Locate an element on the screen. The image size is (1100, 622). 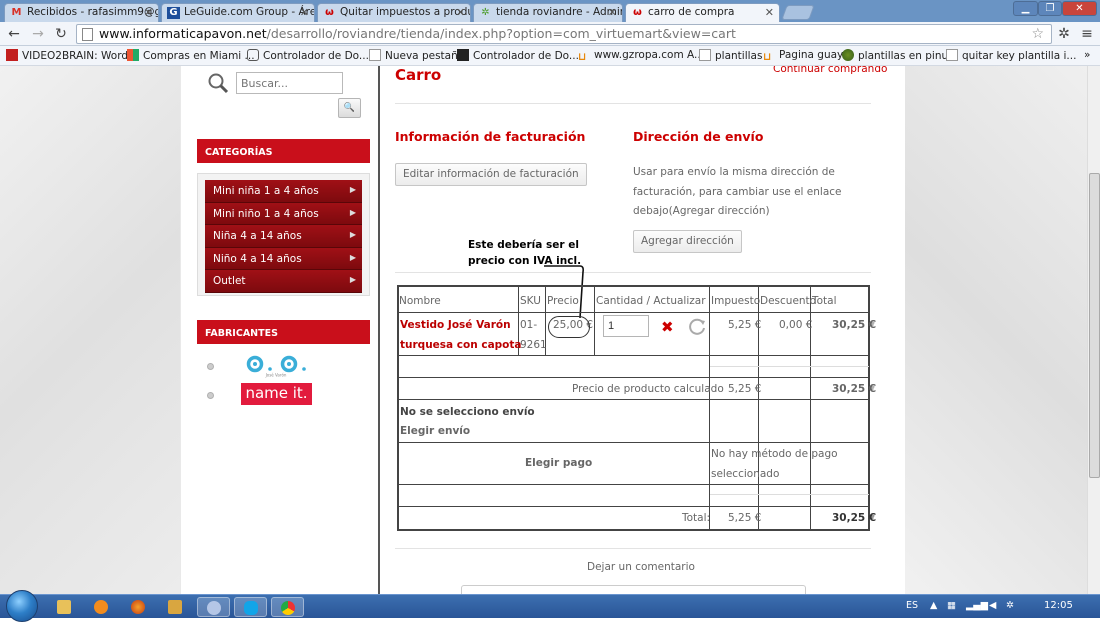
divider is located at coordinates (633, 272).